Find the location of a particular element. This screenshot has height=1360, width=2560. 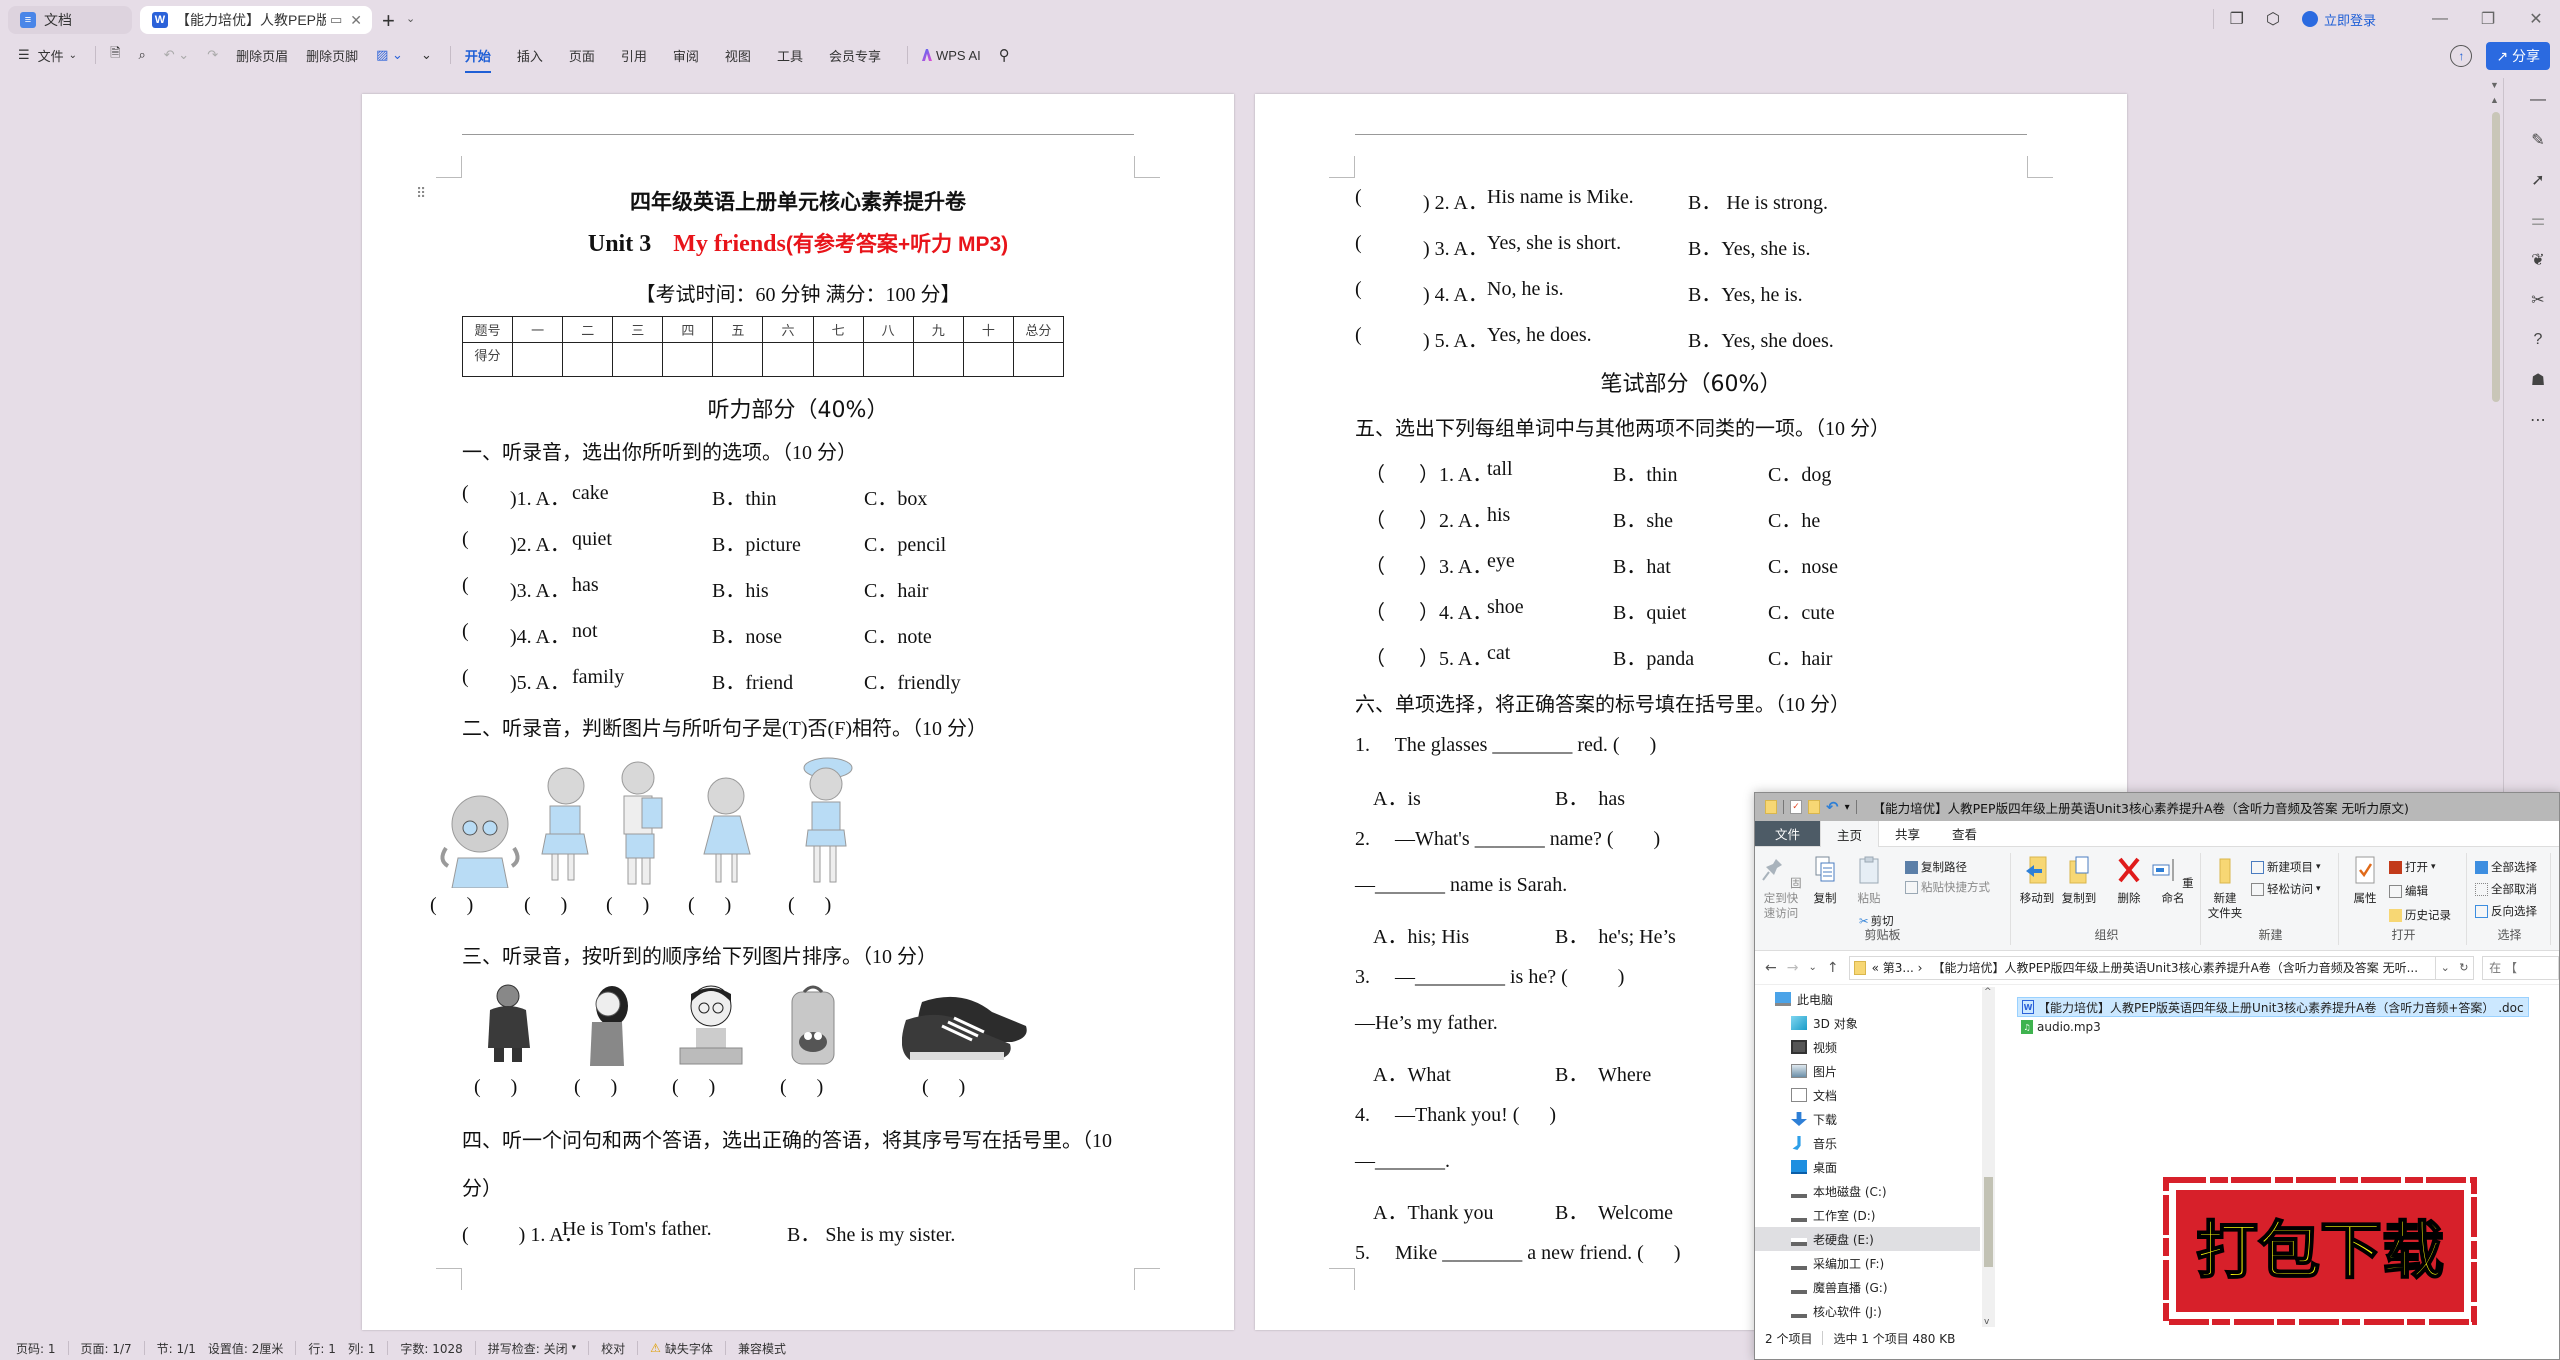

tab-tools: 工具 is located at coordinates (790, 55).